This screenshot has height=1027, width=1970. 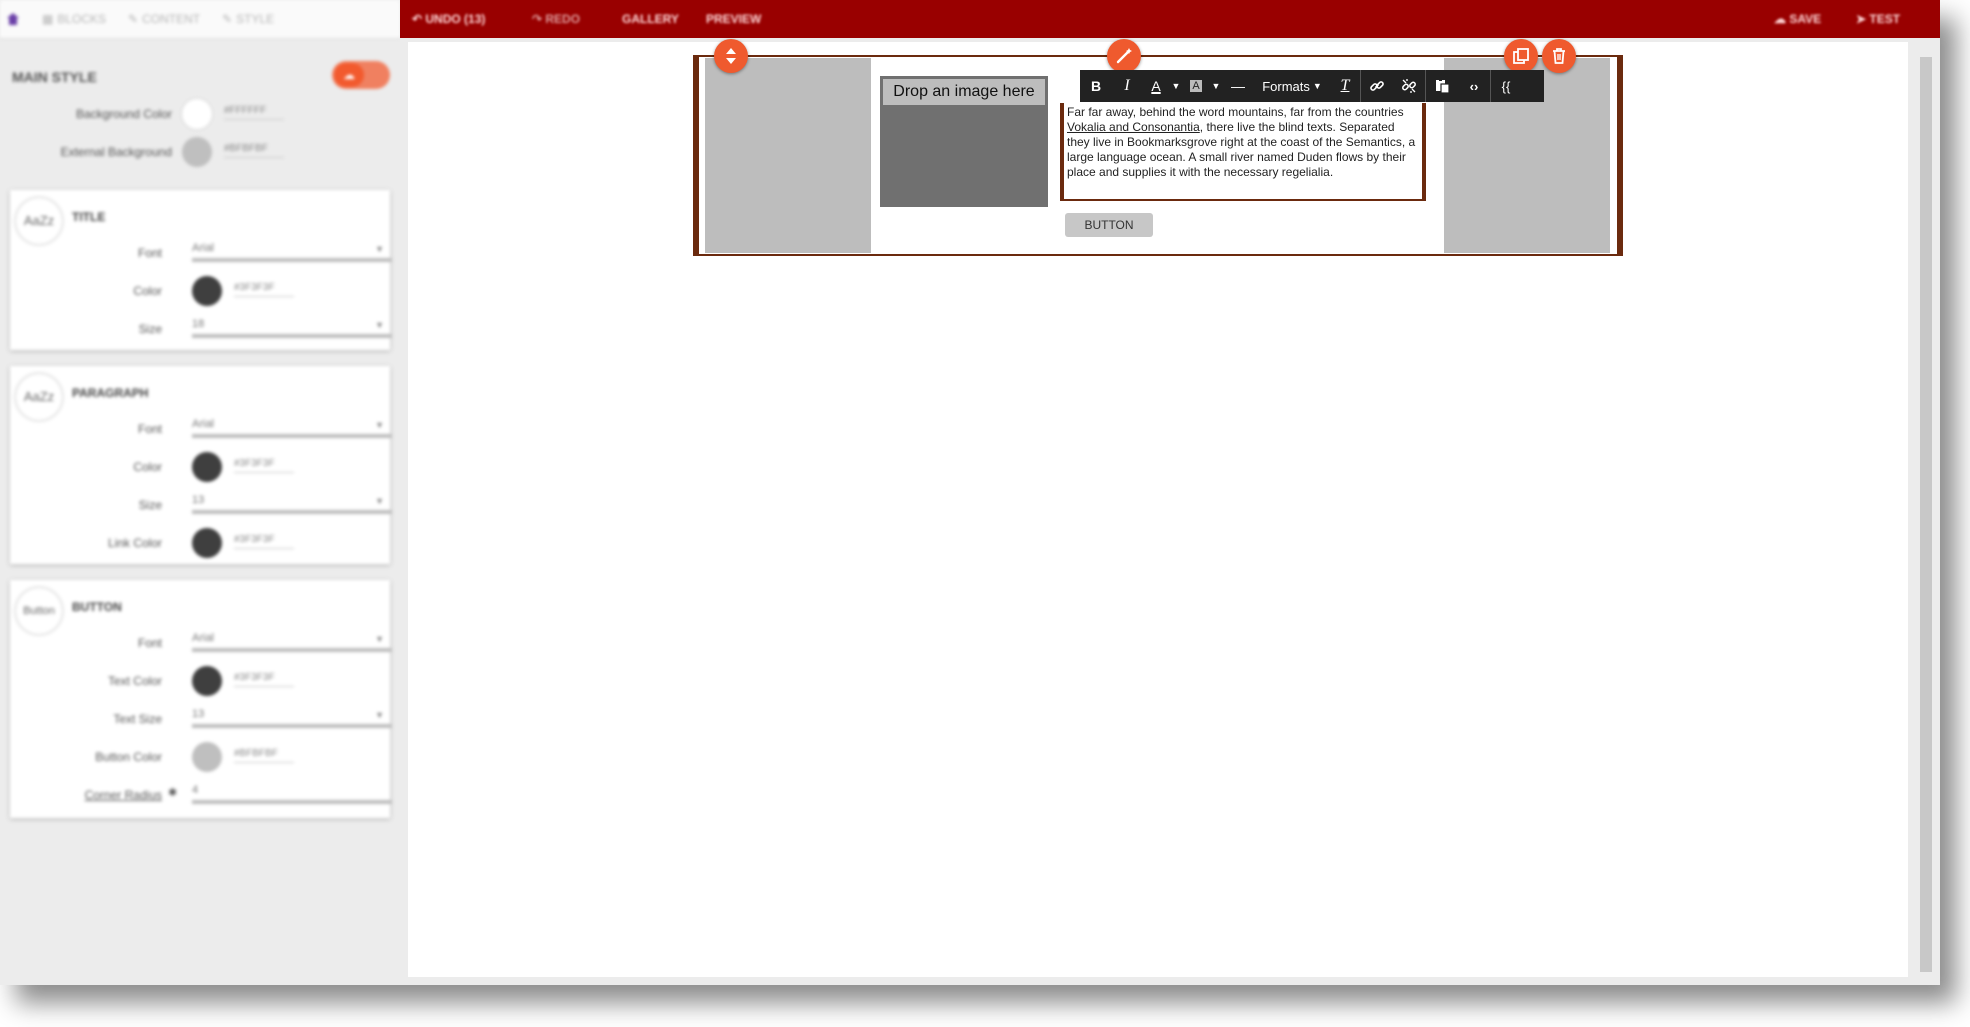 What do you see at coordinates (379, 639) in the screenshot?
I see `chevron-down-icon: ▼` at bounding box center [379, 639].